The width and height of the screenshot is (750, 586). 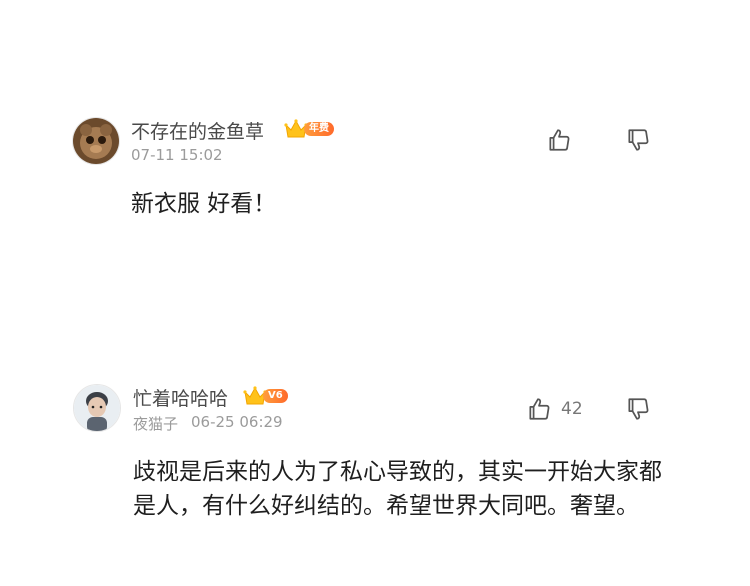 What do you see at coordinates (180, 397) in the screenshot?
I see `username: 忙着哈哈哈` at bounding box center [180, 397].